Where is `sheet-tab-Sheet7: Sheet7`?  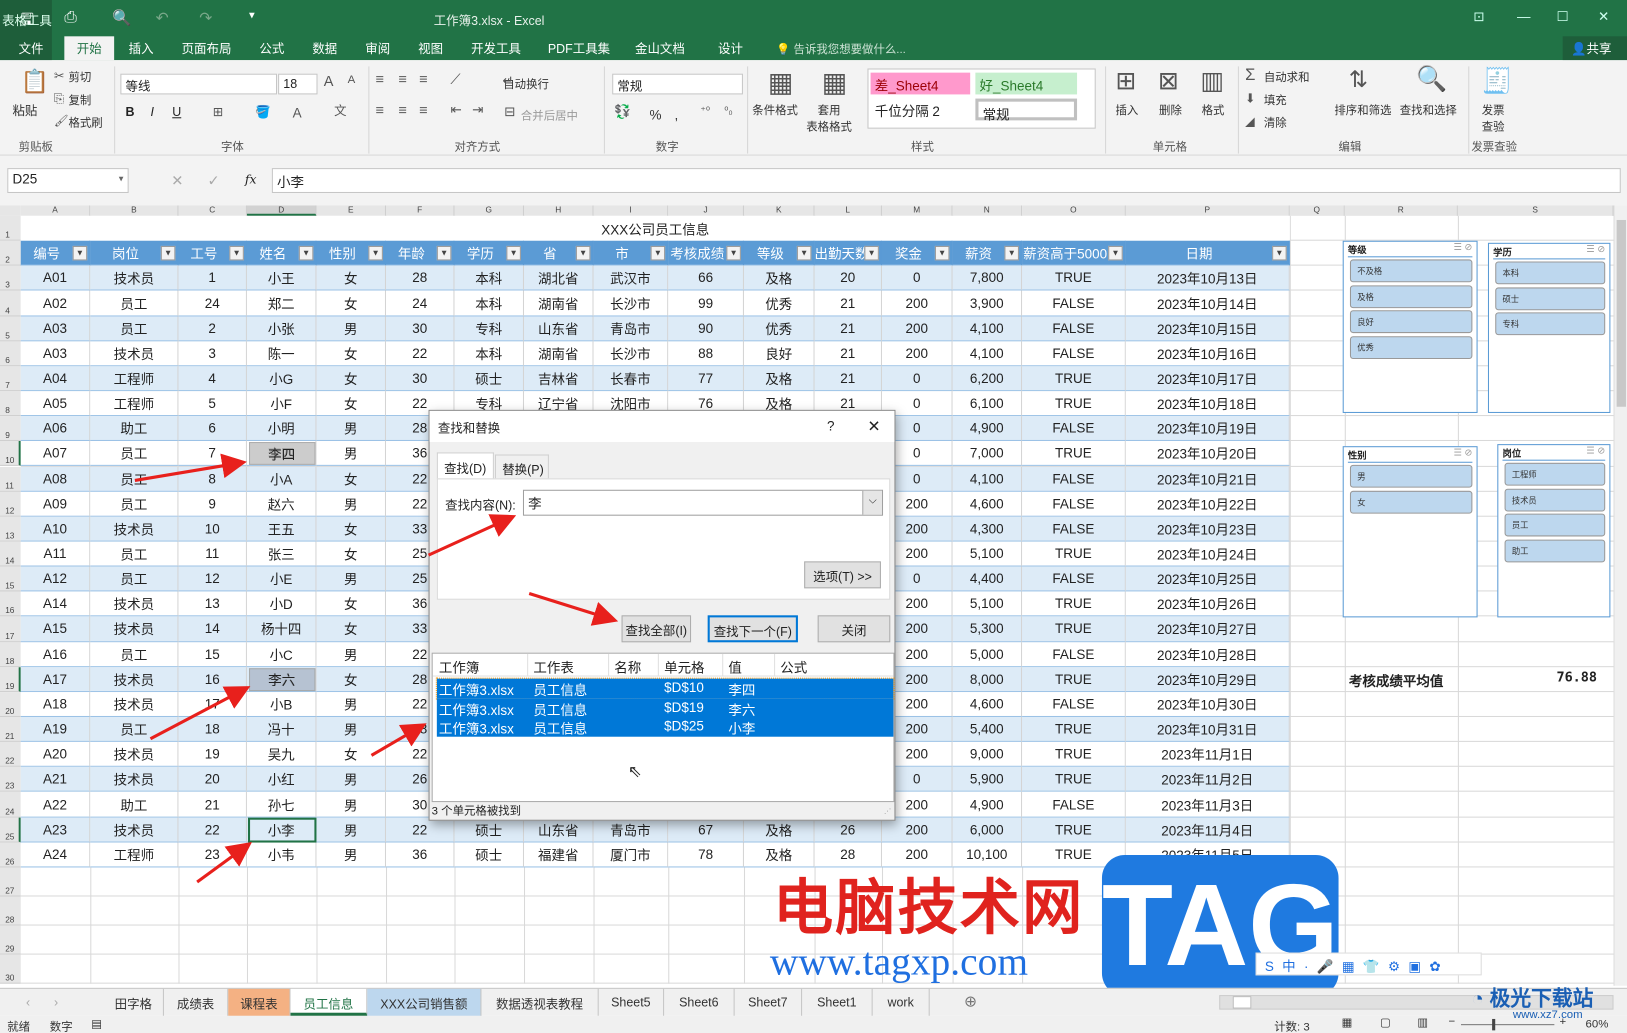
sheet-tab-Sheet7: Sheet7 is located at coordinates (769, 1002).